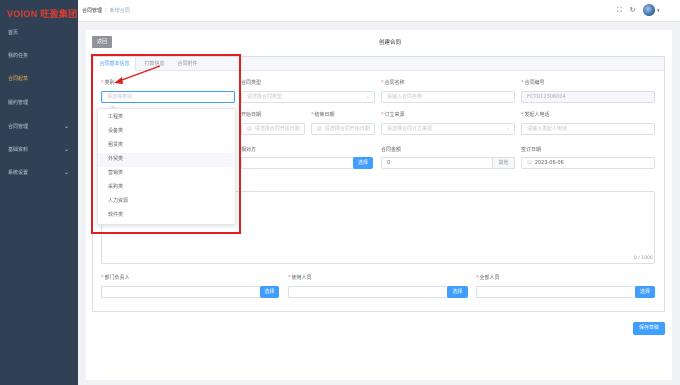 The width and height of the screenshot is (680, 385). Describe the element at coordinates (323, 115) in the screenshot. I see `end-date-label: *结束日期` at that location.